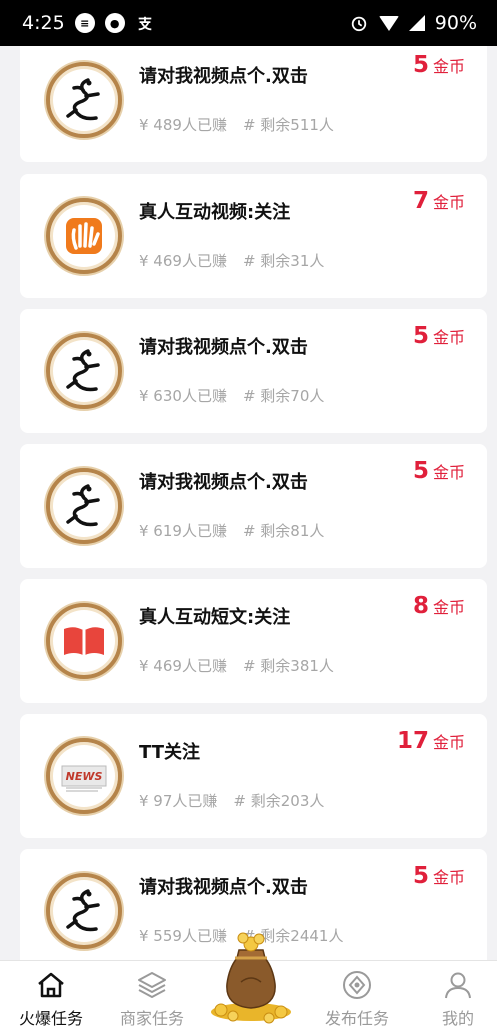 This screenshot has height=1033, width=497. What do you see at coordinates (357, 985) in the screenshot?
I see `publish-icon` at bounding box center [357, 985].